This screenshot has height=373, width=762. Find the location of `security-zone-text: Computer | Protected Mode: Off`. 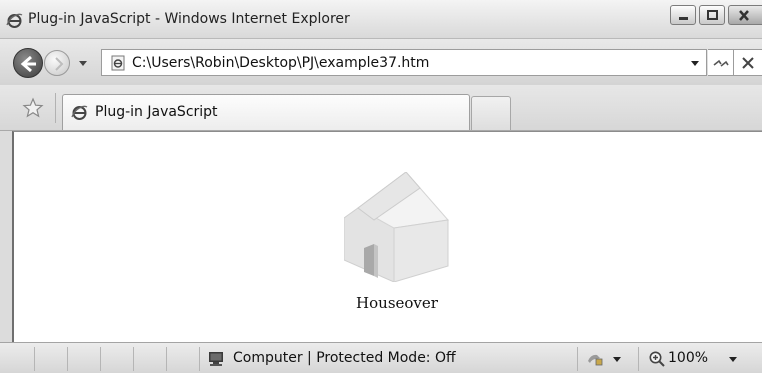

security-zone-text: Computer | Protected Mode: Off is located at coordinates (344, 358).